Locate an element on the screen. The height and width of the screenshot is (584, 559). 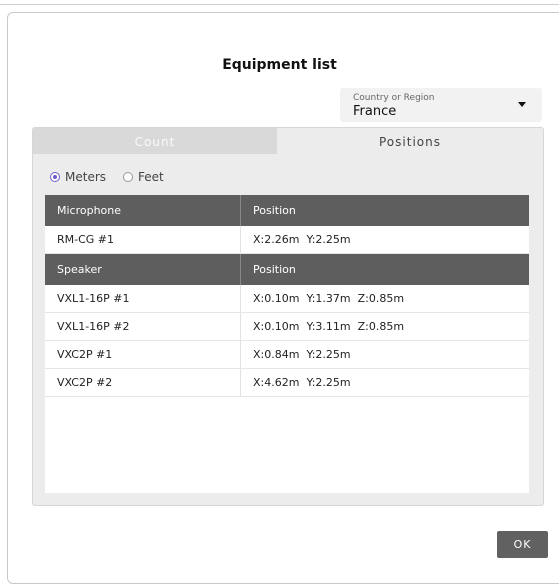
microphone-header-row: Microphone Position is located at coordinates (287, 210).